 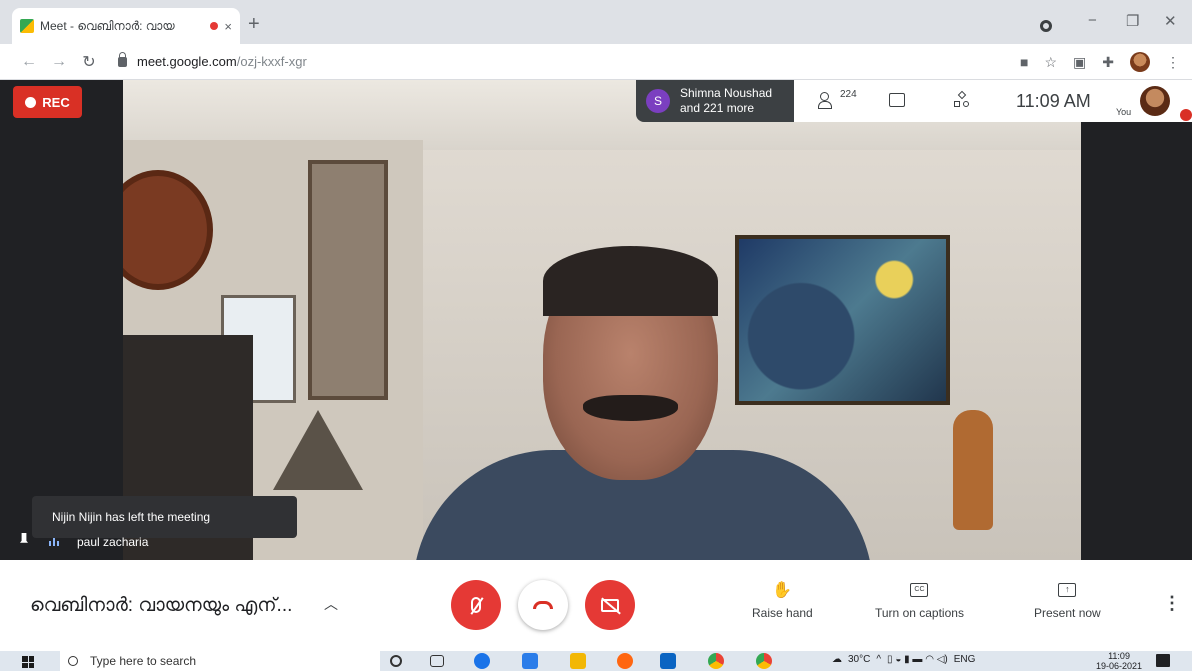 What do you see at coordinates (782, 600) in the screenshot?
I see `raise-hand-button: ✋ Raise hand` at bounding box center [782, 600].